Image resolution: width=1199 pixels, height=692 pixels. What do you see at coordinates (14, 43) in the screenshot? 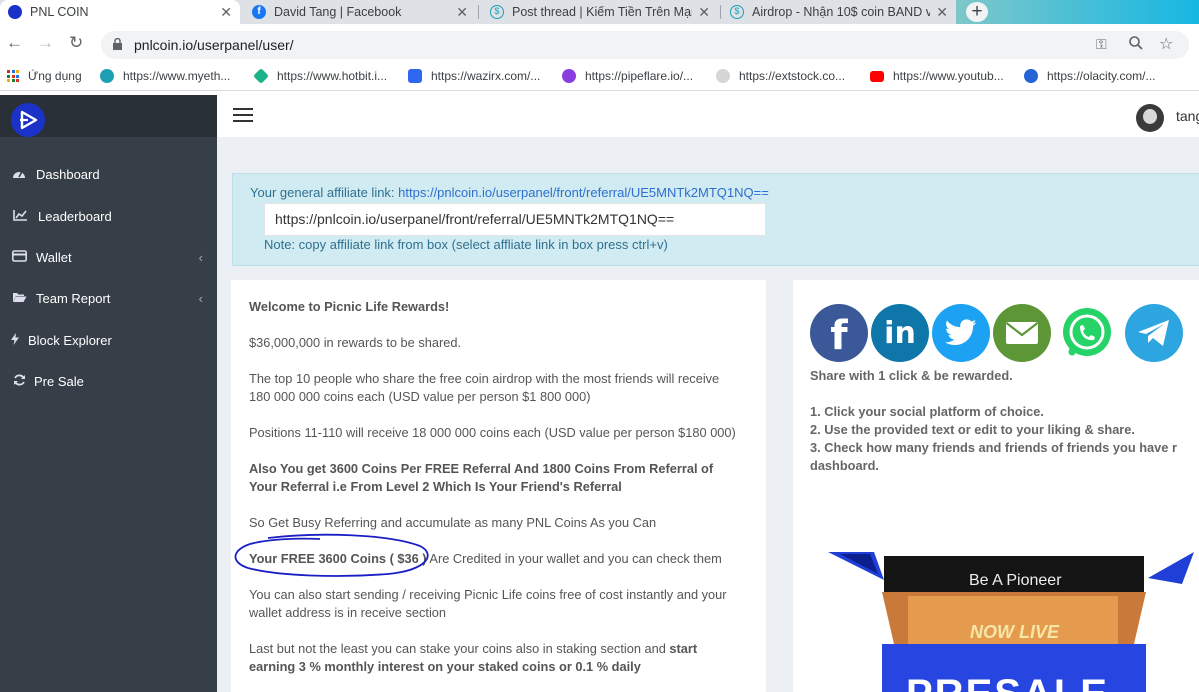
I see `back-arrow-icon: ←` at bounding box center [14, 43].